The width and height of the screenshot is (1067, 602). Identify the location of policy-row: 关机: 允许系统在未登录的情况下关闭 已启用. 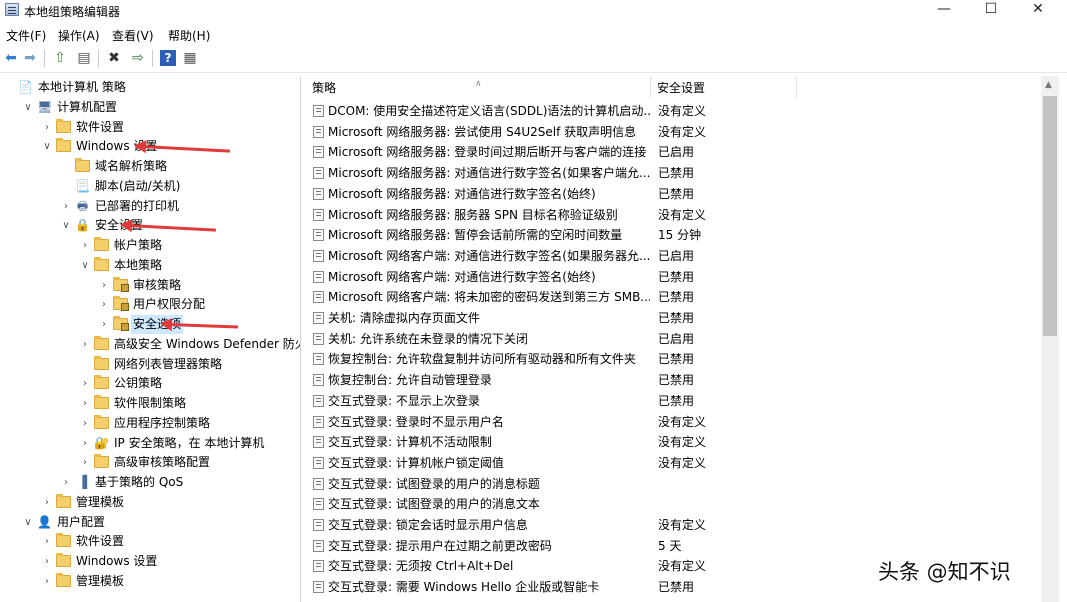
(673, 339).